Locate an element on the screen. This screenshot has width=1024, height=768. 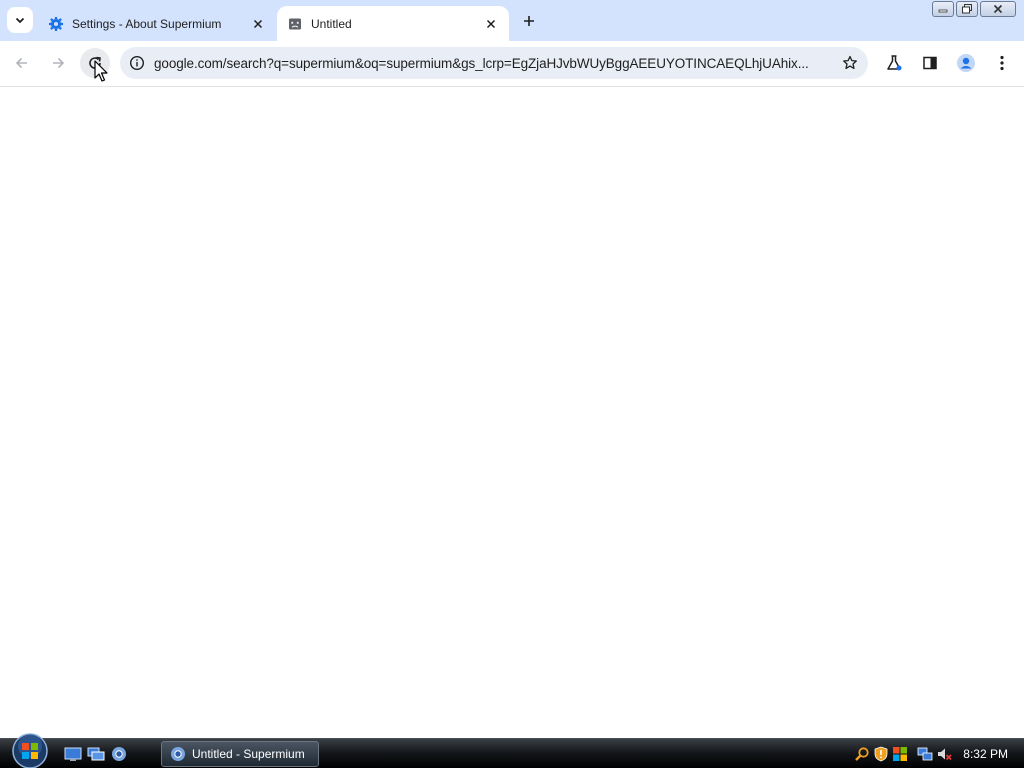
tab-title: Settings - About Supermium is located at coordinates (147, 23).